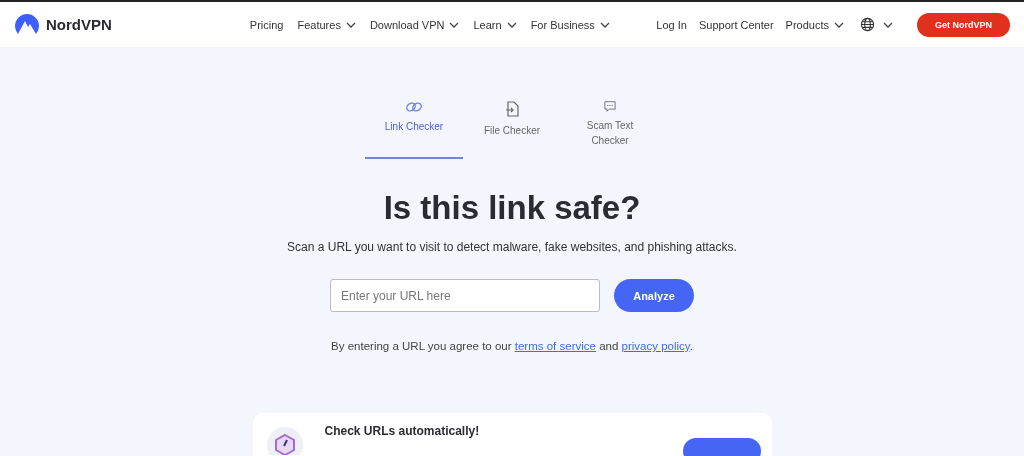 The height and width of the screenshot is (456, 1024). I want to click on promo-button, so click(721, 447).